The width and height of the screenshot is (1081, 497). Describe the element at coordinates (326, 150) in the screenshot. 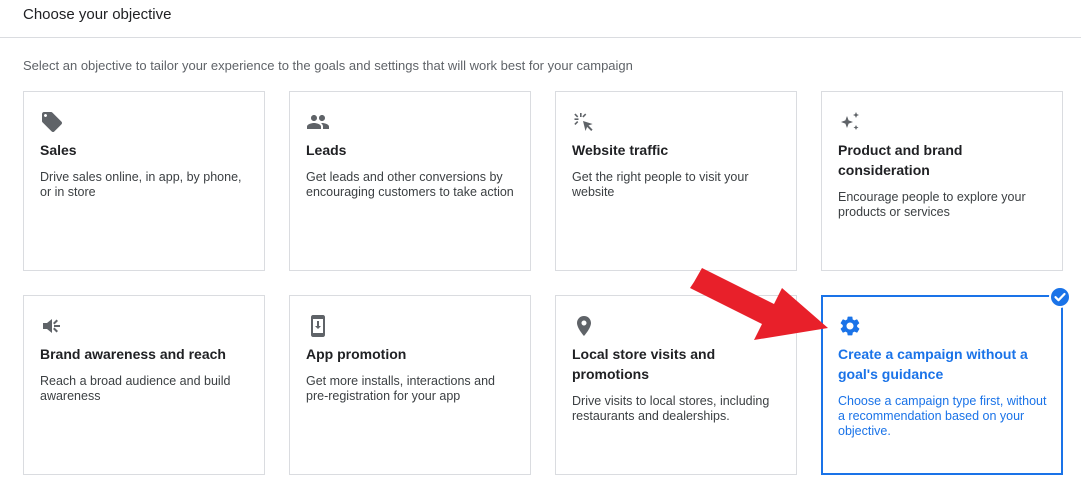

I see `objective-title: Leads` at that location.